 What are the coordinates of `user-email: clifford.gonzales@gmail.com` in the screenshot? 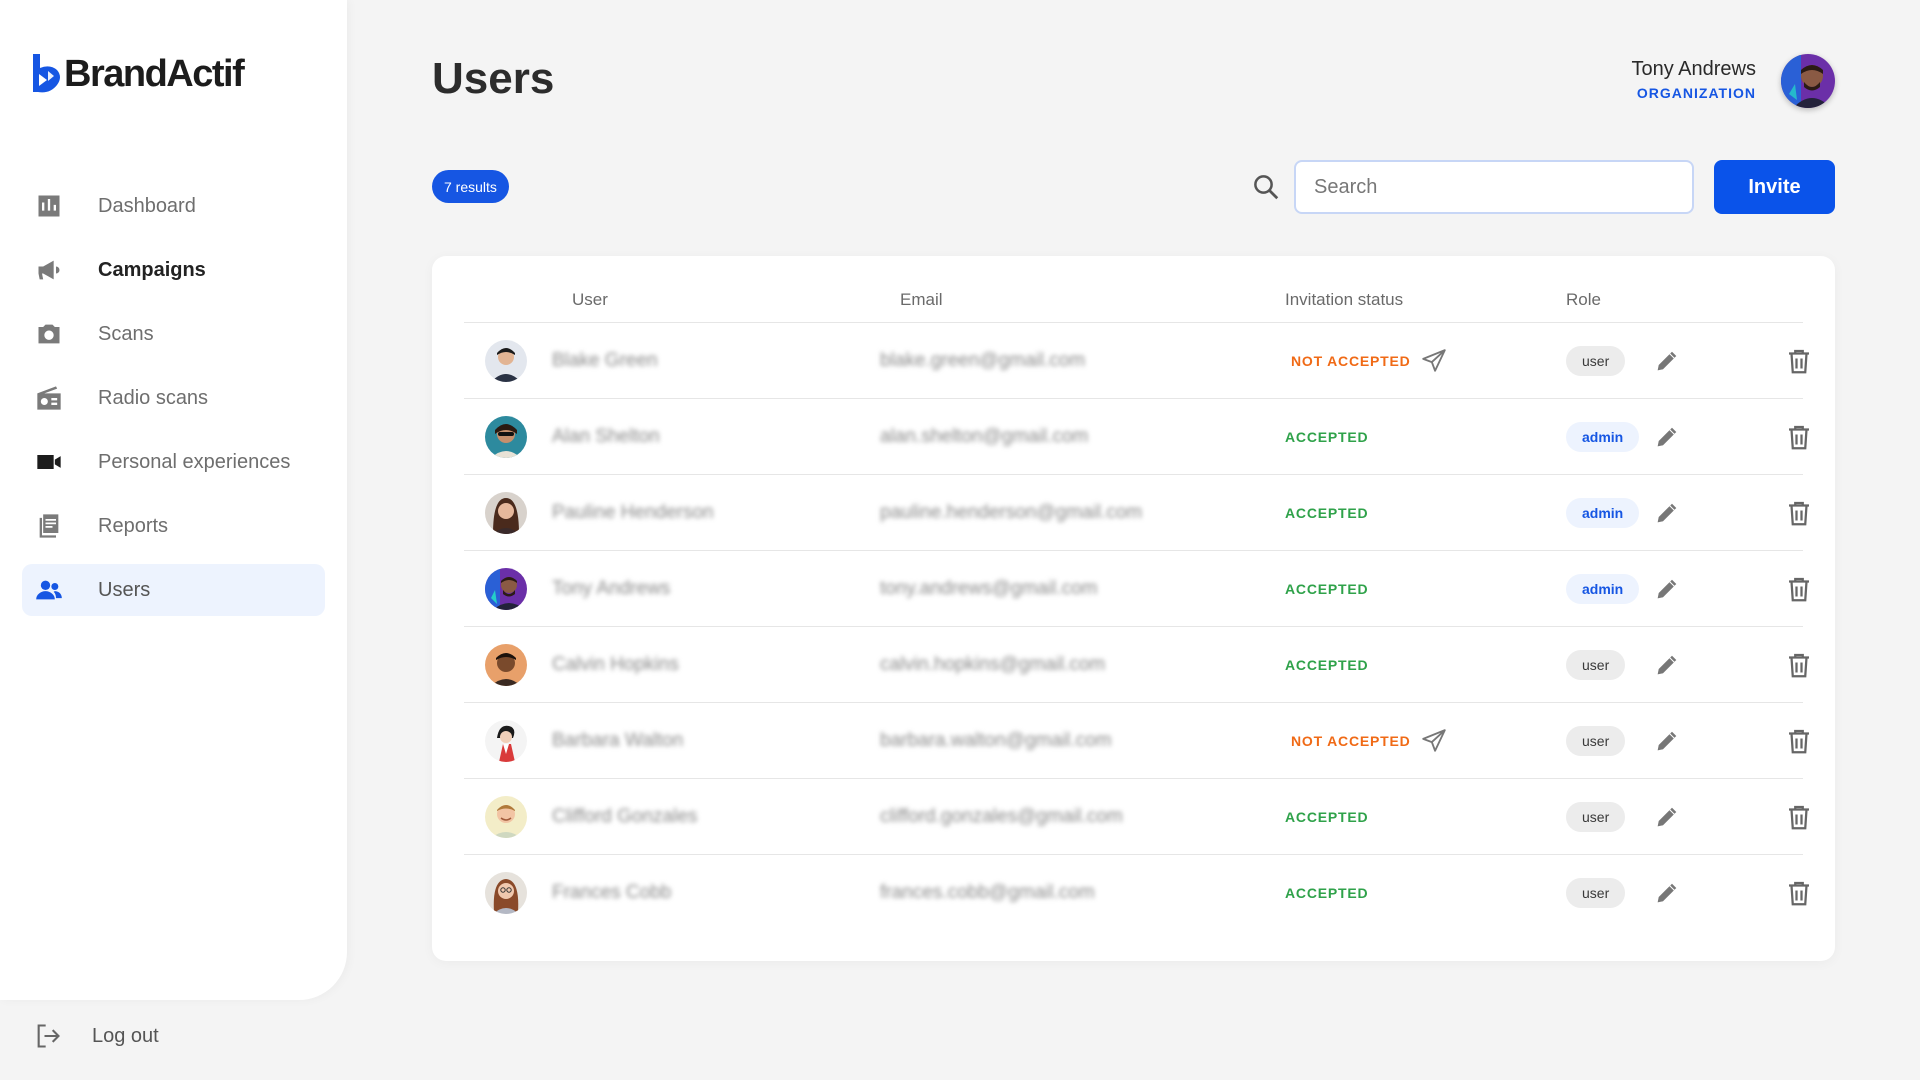 It's located at (1001, 816).